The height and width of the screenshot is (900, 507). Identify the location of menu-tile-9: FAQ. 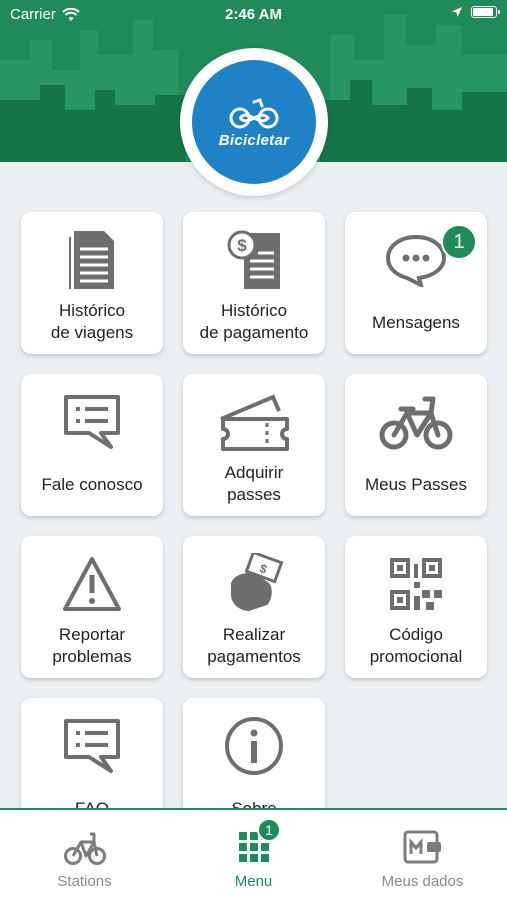
(92, 753).